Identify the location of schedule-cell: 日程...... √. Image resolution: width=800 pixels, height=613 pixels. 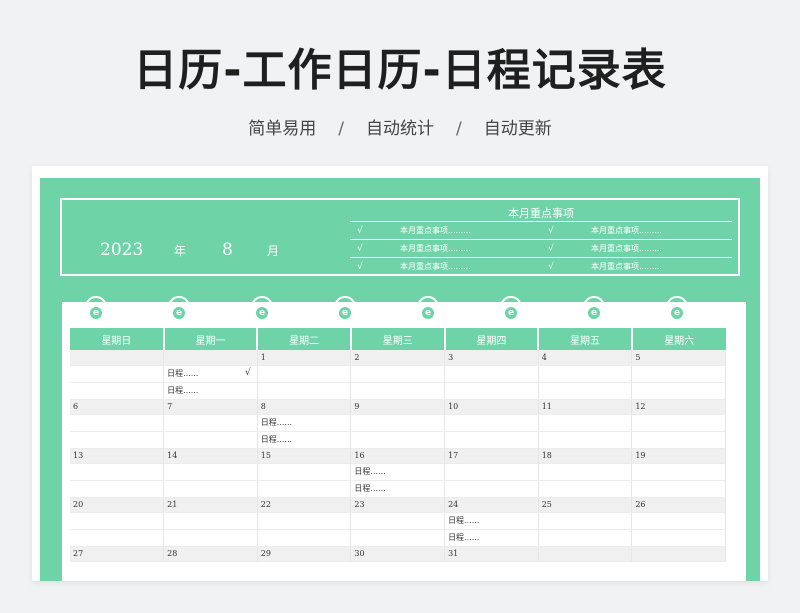
(210, 374).